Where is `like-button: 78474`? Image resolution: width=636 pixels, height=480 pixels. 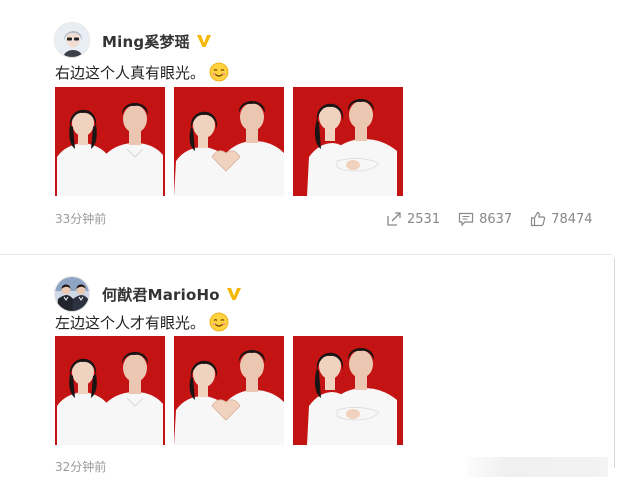
like-button: 78474 is located at coordinates (561, 219).